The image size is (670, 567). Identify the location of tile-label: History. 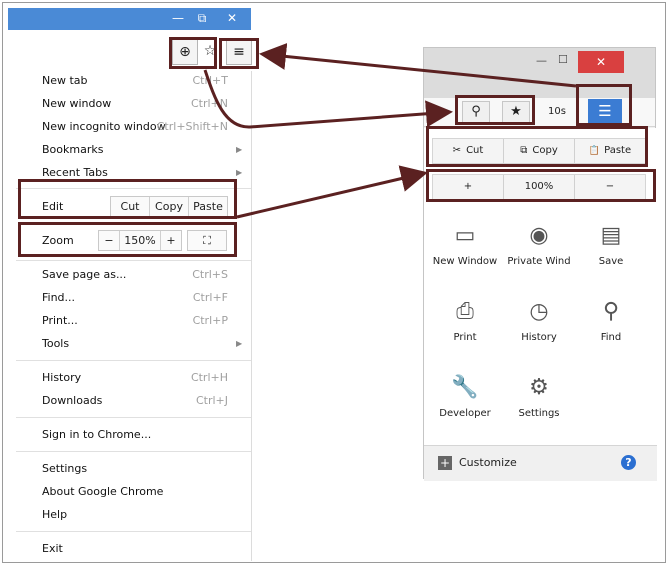
(539, 337).